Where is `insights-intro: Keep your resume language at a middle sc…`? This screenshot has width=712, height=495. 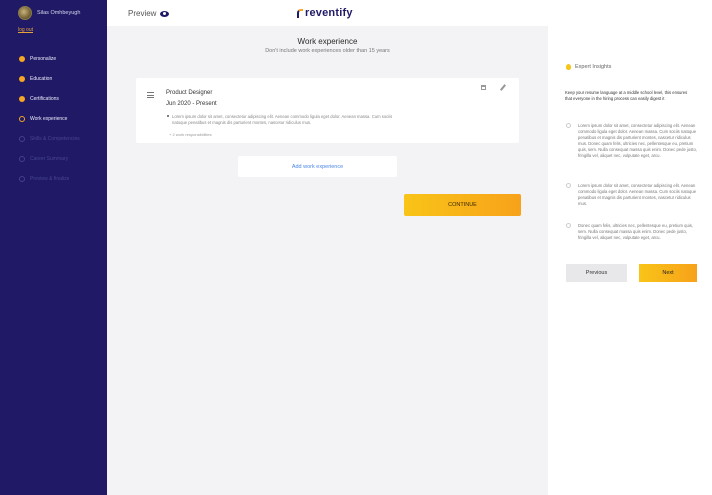
insights-intro: Keep your resume language at a middle sc… is located at coordinates (626, 95).